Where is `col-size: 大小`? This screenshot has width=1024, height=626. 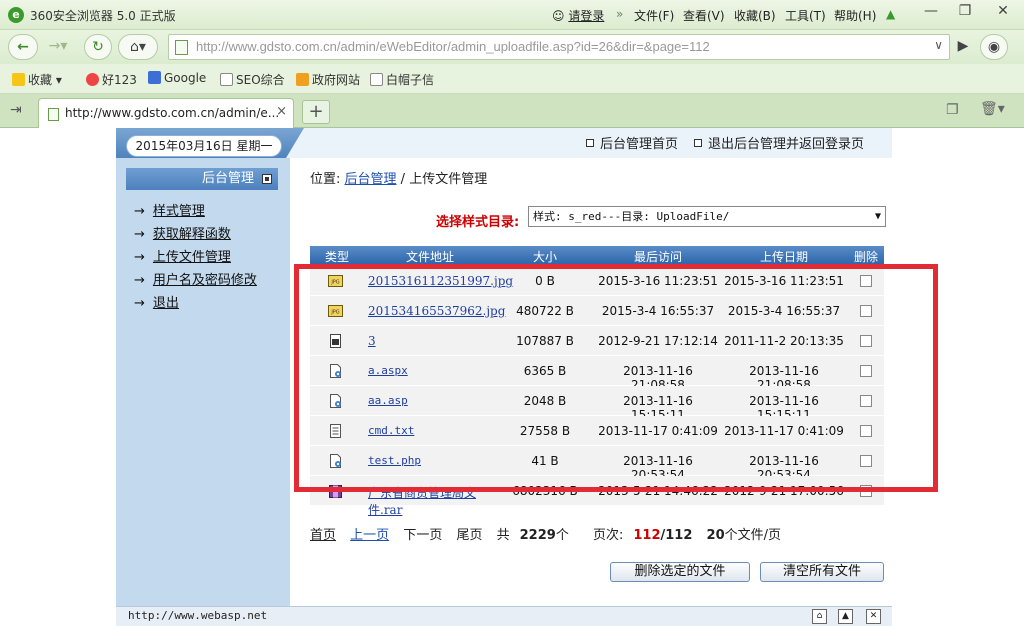
col-size: 大小 is located at coordinates (544, 257).